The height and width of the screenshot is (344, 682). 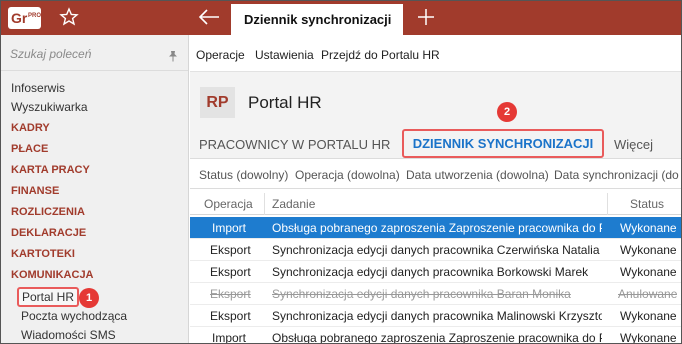 I want to click on logo-pro-label: PRO, so click(x=35, y=16).